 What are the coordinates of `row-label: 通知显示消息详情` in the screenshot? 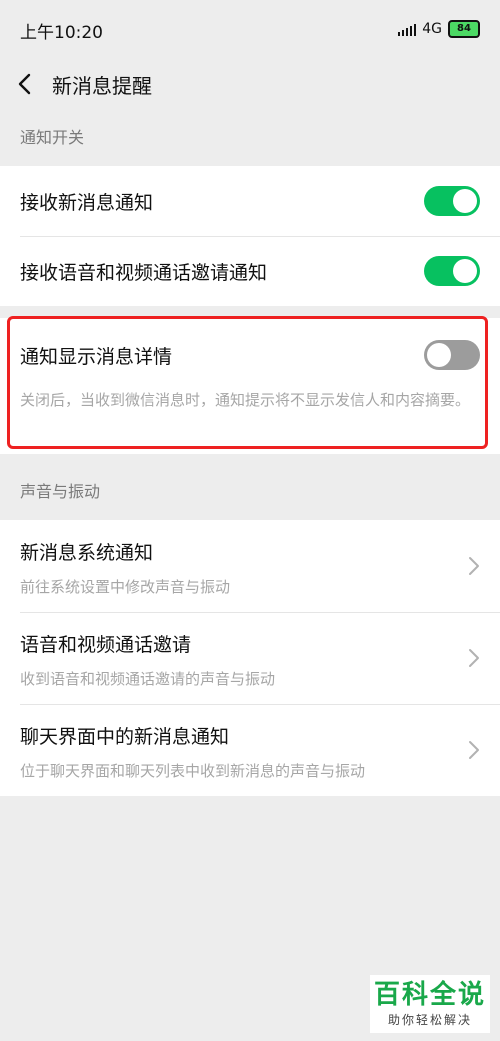 It's located at (96, 357).